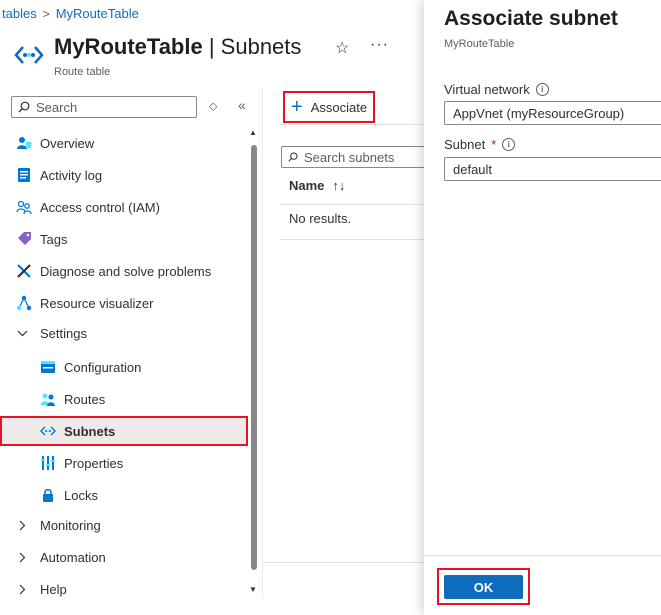  I want to click on configuration-icon, so click(48, 367).